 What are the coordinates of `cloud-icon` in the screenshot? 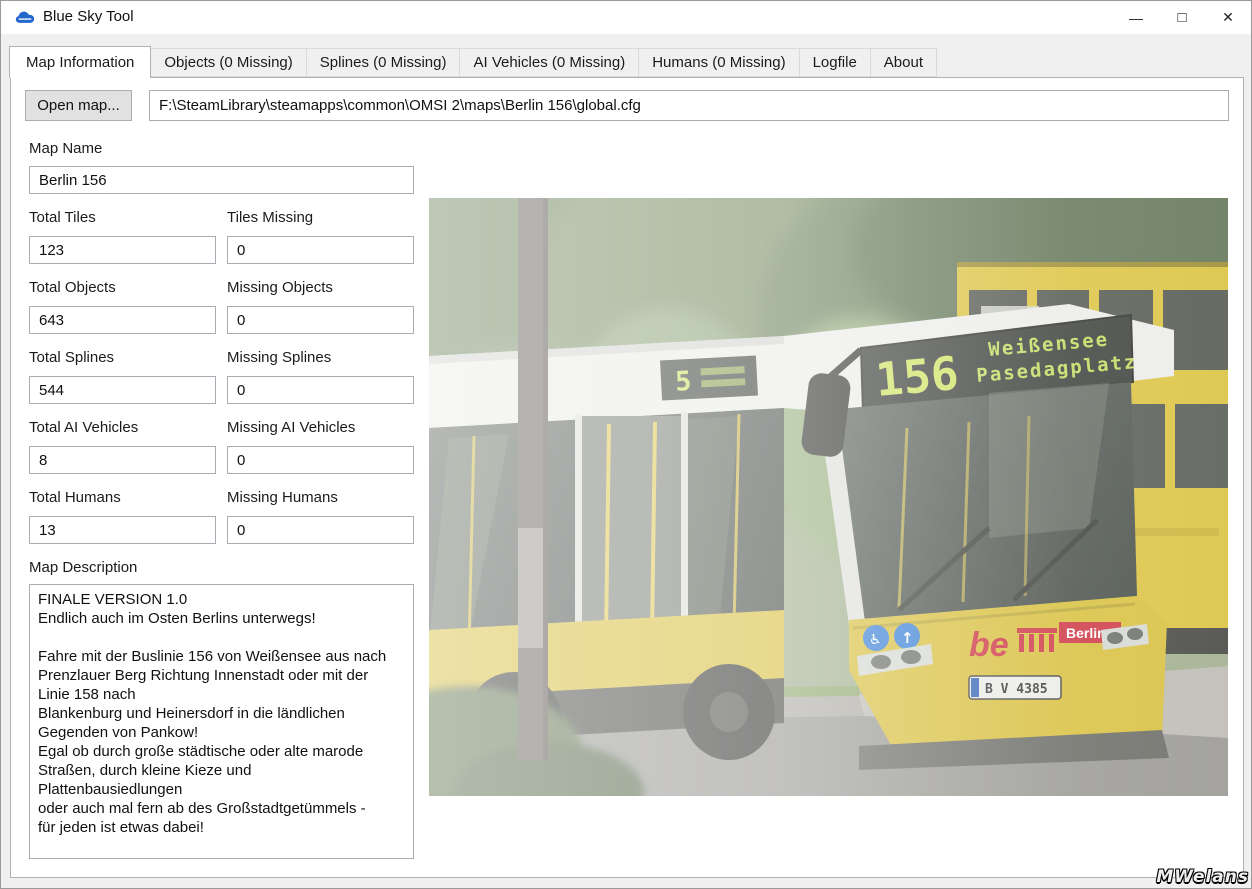 It's located at (25, 17).